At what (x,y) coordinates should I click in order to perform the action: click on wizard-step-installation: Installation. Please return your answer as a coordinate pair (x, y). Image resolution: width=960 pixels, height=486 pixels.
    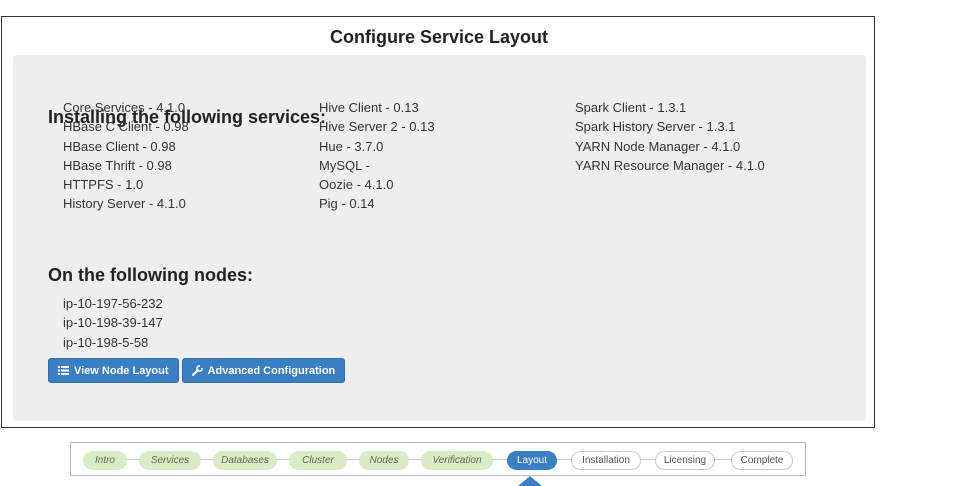
    Looking at the image, I should click on (606, 460).